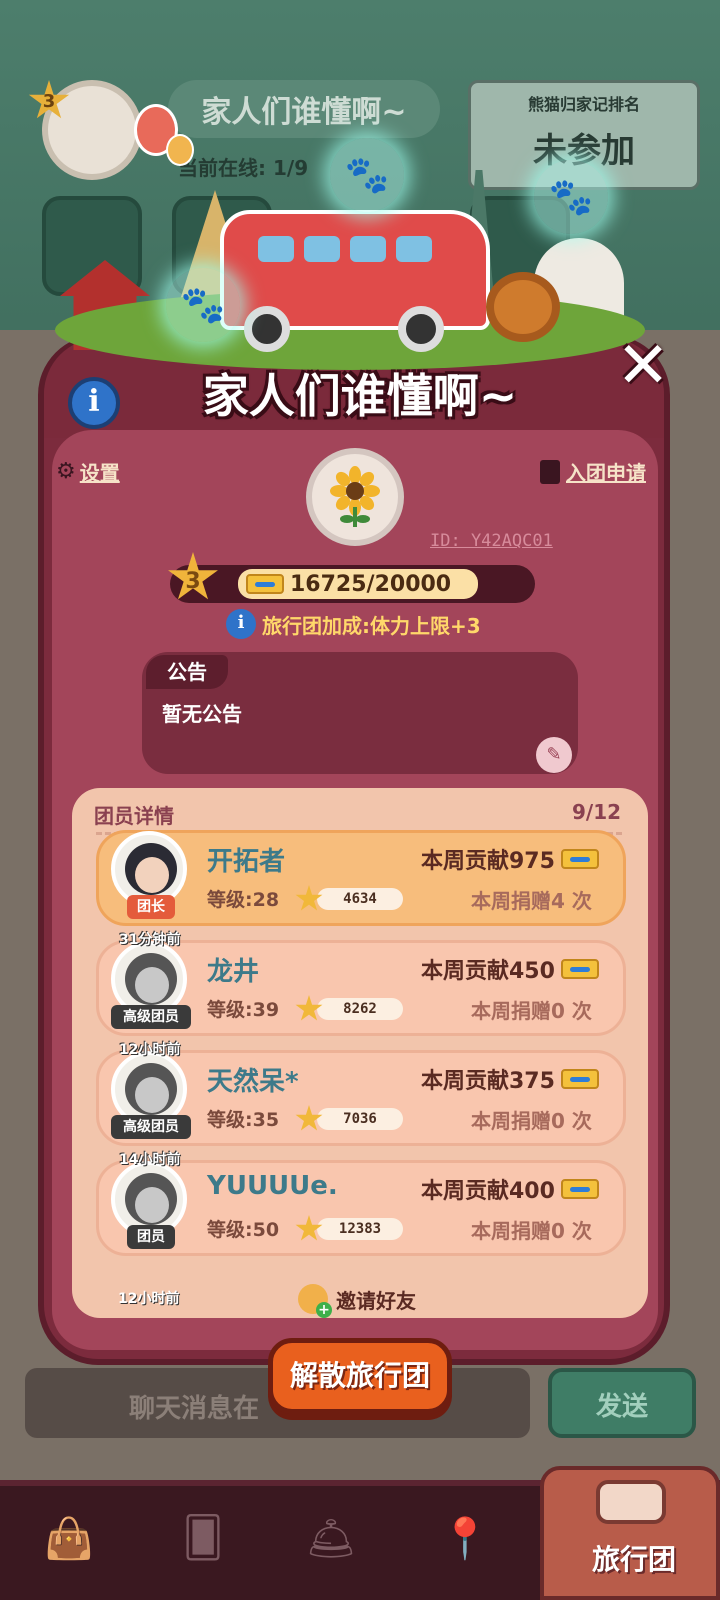 Image resolution: width=720 pixels, height=1600 pixels. I want to click on edit-notice-icon: ✎, so click(554, 755).